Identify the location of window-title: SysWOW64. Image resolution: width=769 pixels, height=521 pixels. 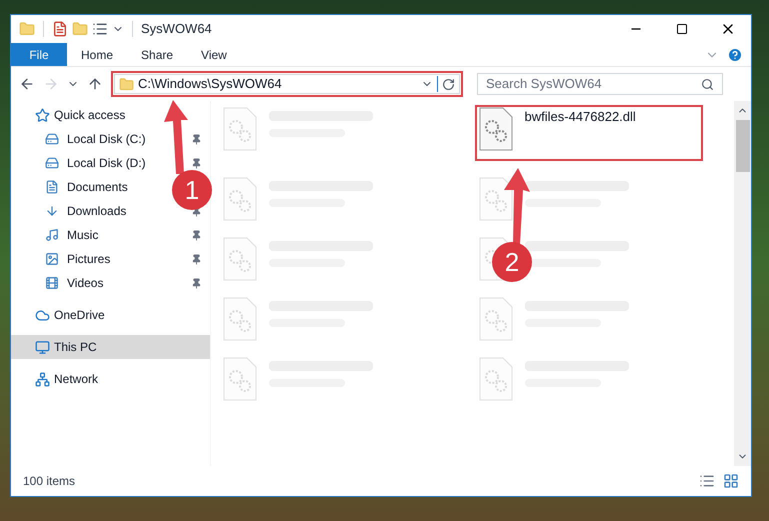
(176, 29).